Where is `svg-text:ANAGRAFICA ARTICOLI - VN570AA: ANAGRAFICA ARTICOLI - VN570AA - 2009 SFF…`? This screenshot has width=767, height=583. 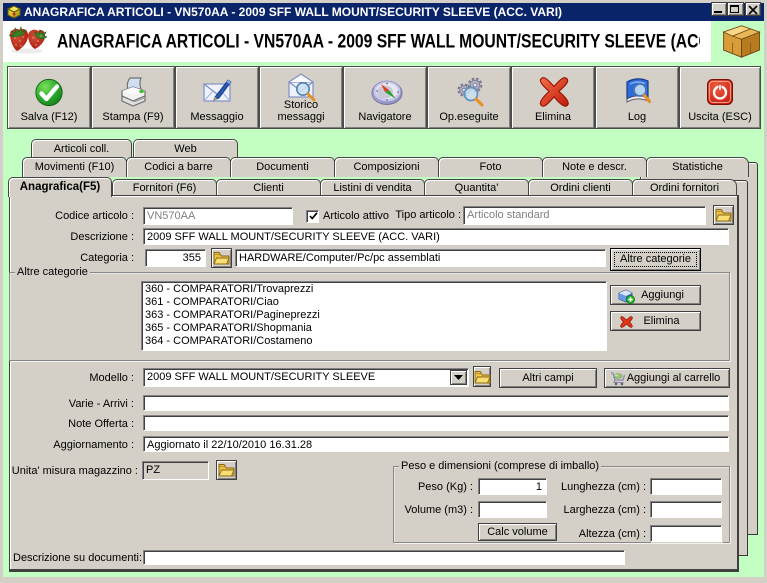 svg-text:ANAGRAFICA ARTICOLI - VN570AA: ANAGRAFICA ARTICOLI - VN570AA - 2009 SFF… is located at coordinates (378, 42).